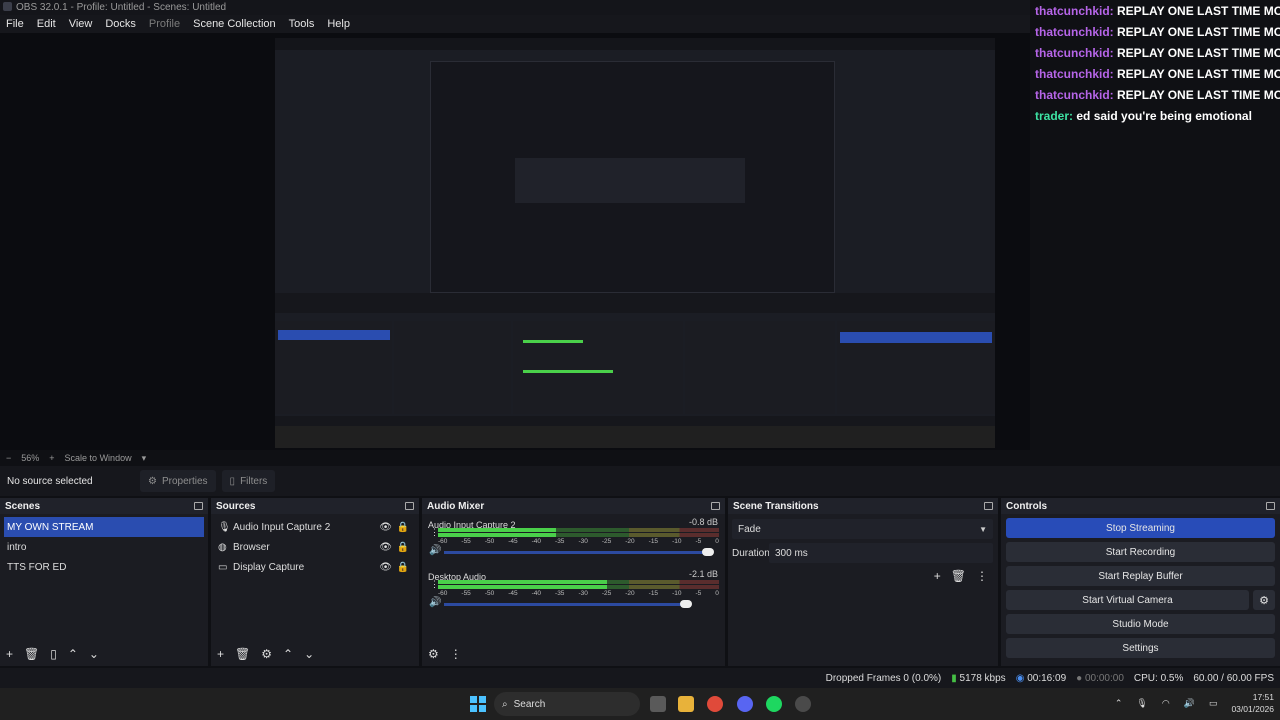  Describe the element at coordinates (1140, 576) in the screenshot. I see `start-replay-buffer-button: Start Replay Buffer` at that location.